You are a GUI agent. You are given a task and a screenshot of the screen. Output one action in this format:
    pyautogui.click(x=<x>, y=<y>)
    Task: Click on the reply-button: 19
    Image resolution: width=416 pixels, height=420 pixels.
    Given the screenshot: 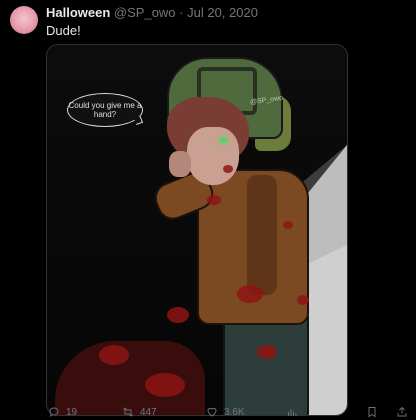 What is the action you would take?
    pyautogui.click(x=62, y=412)
    